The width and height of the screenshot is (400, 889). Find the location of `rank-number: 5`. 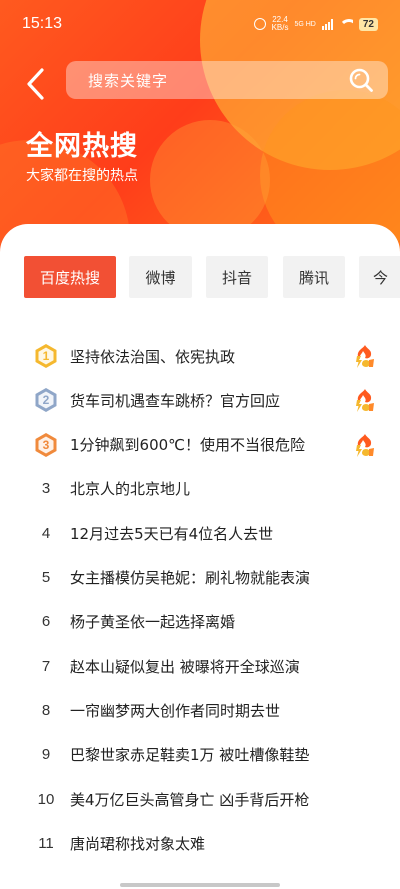

rank-number: 5 is located at coordinates (46, 577).